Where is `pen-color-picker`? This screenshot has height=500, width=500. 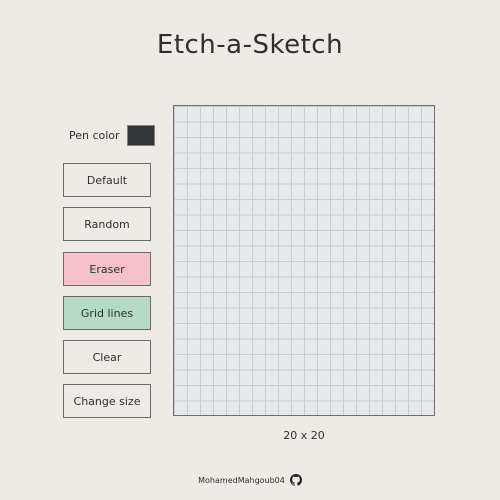 pen-color-picker is located at coordinates (140, 135).